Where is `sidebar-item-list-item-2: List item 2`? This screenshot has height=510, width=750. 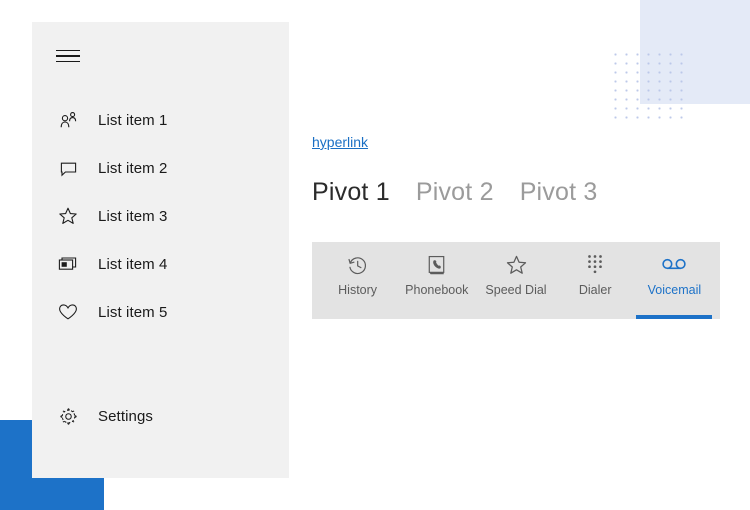
sidebar-item-list-item-2: List item 2 is located at coordinates (160, 168).